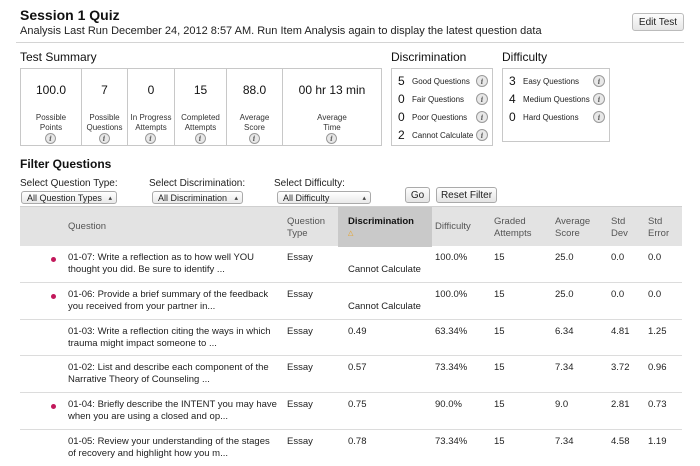 The image size is (700, 466). Describe the element at coordinates (466, 195) in the screenshot. I see `reset-filter-button: Reset Filter` at that location.